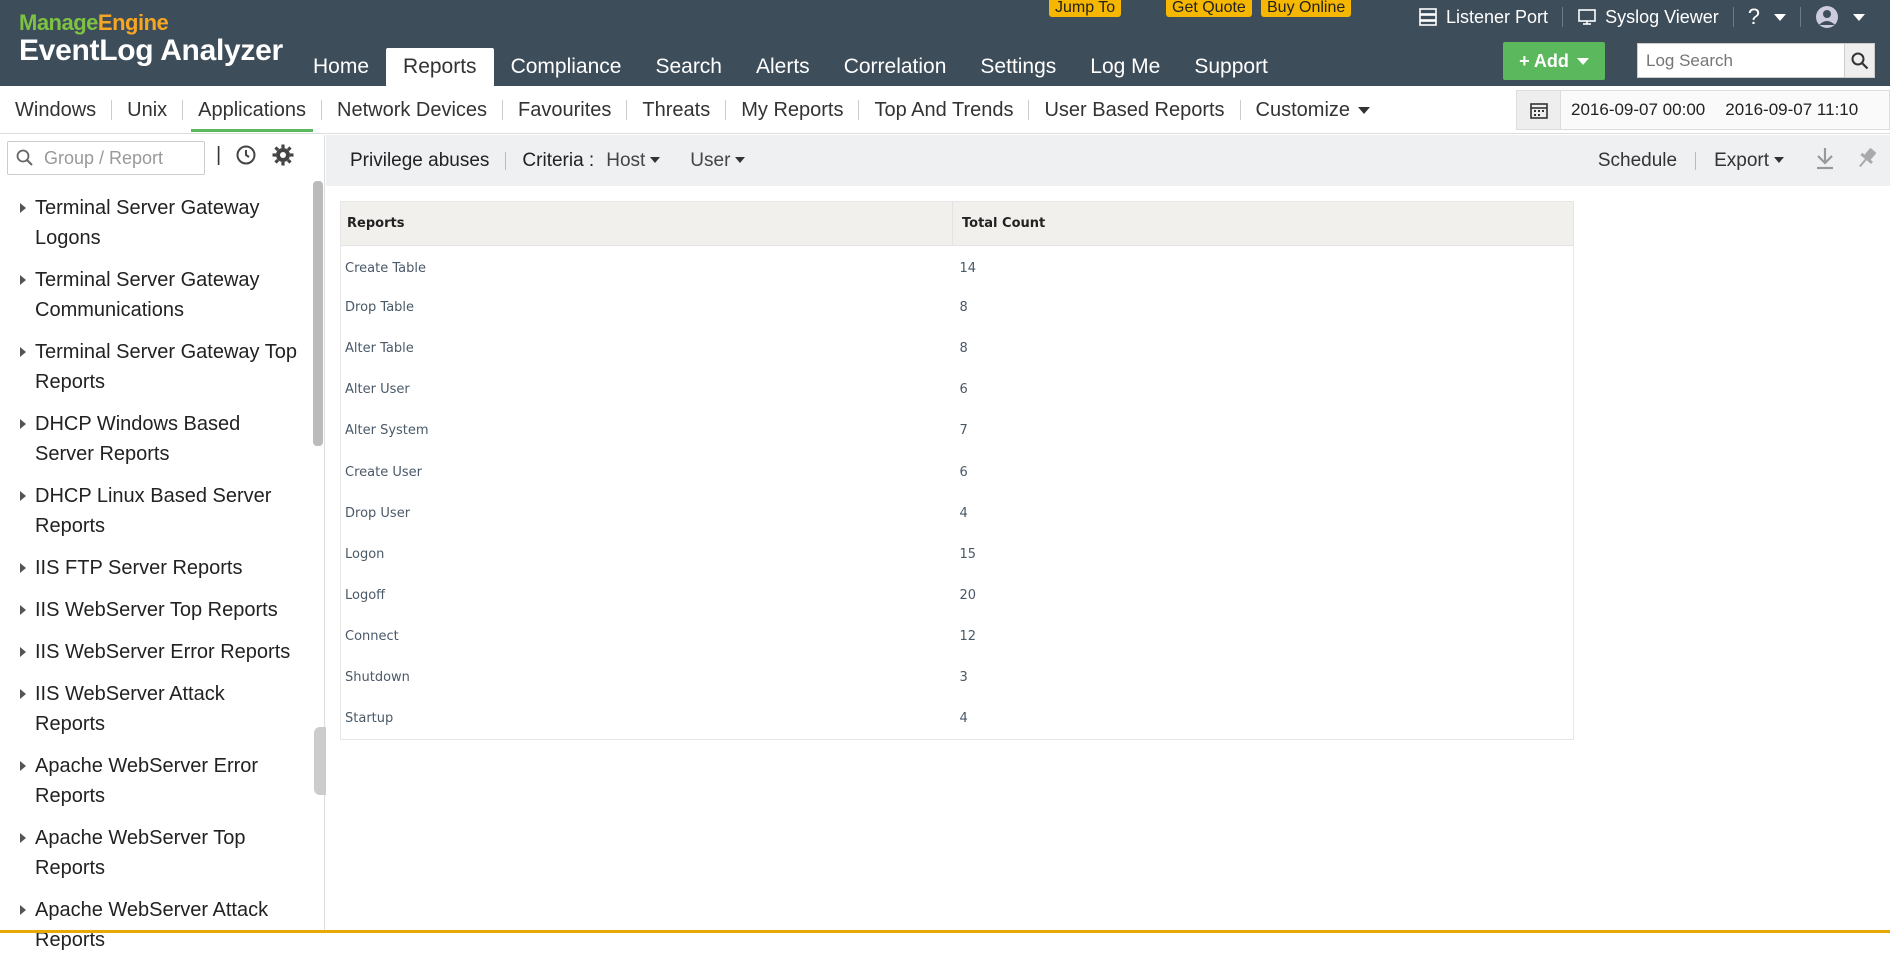 The width and height of the screenshot is (1890, 961). I want to click on host-dropdown: Host, so click(633, 161).